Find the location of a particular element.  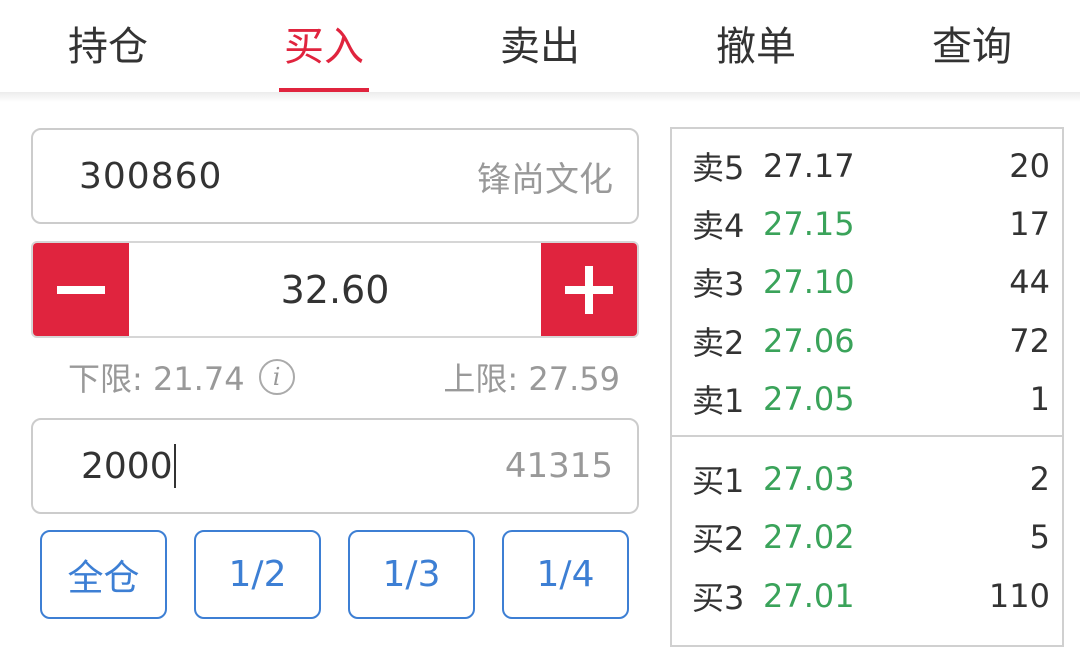

lower-limit: 下限: 21.74 is located at coordinates (156, 379).